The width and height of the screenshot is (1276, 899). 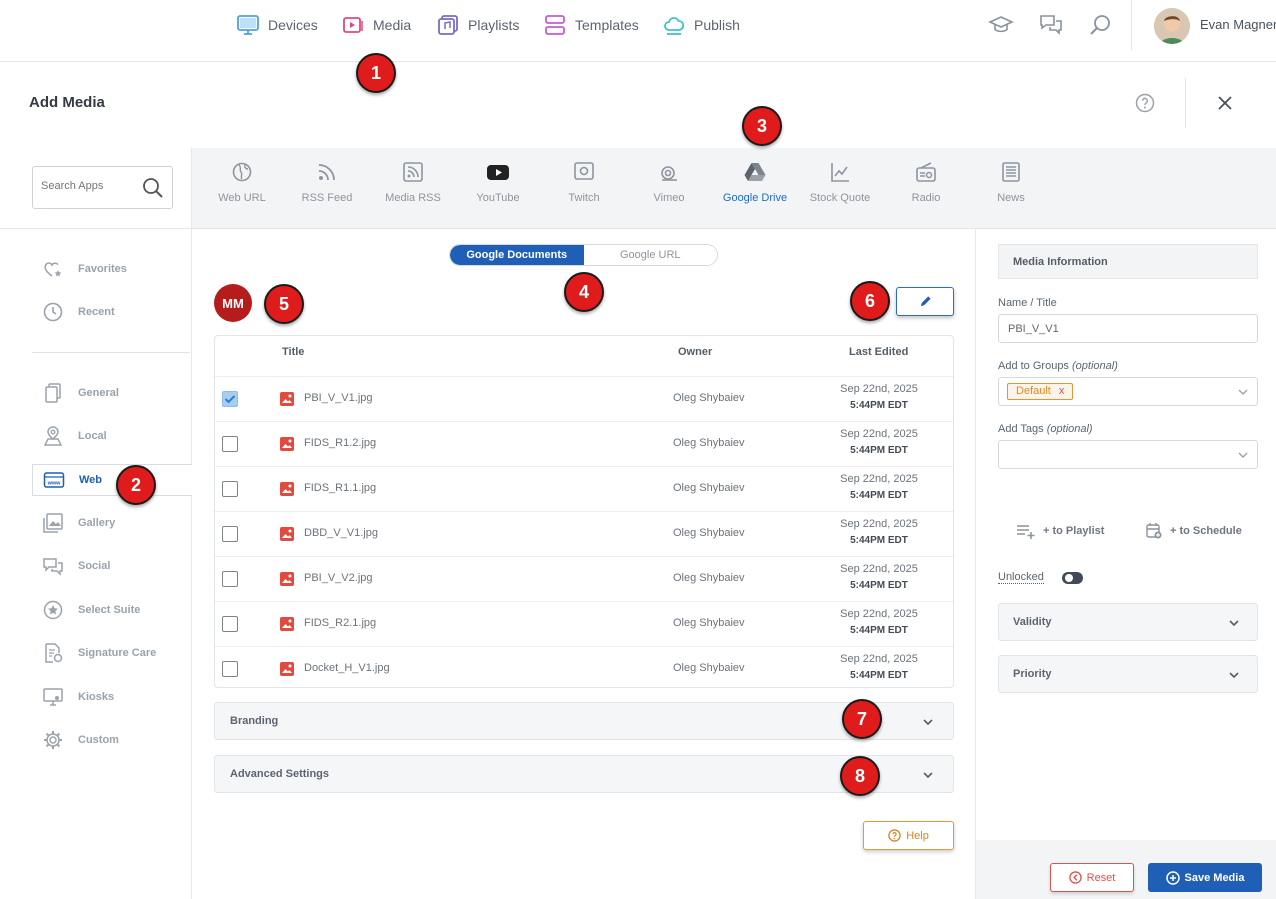 What do you see at coordinates (1072, 578) in the screenshot?
I see `lock-toggle` at bounding box center [1072, 578].